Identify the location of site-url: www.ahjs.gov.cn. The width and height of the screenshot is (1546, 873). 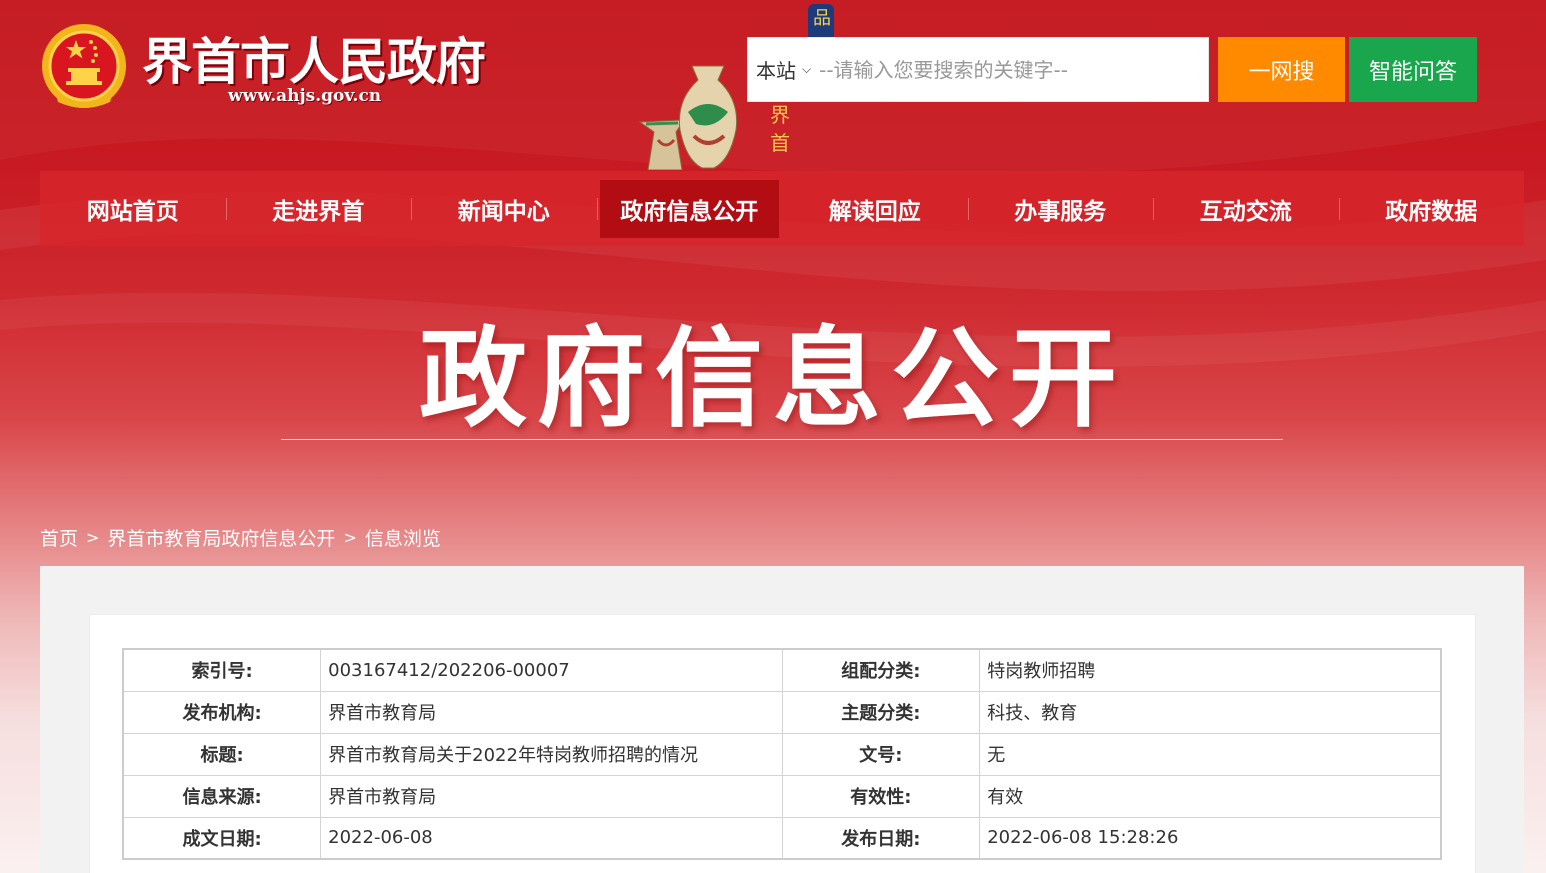
(305, 96).